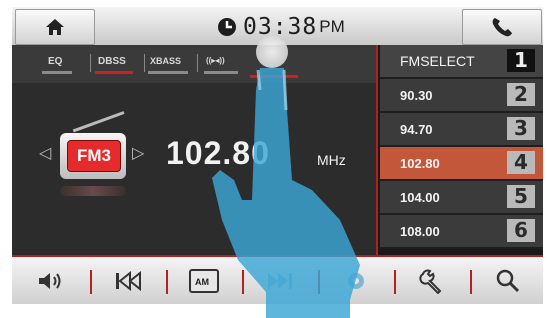 Image resolution: width=547 pixels, height=318 pixels. What do you see at coordinates (461, 164) in the screenshot?
I see `preset-item-selected: 102.80 4` at bounding box center [461, 164].